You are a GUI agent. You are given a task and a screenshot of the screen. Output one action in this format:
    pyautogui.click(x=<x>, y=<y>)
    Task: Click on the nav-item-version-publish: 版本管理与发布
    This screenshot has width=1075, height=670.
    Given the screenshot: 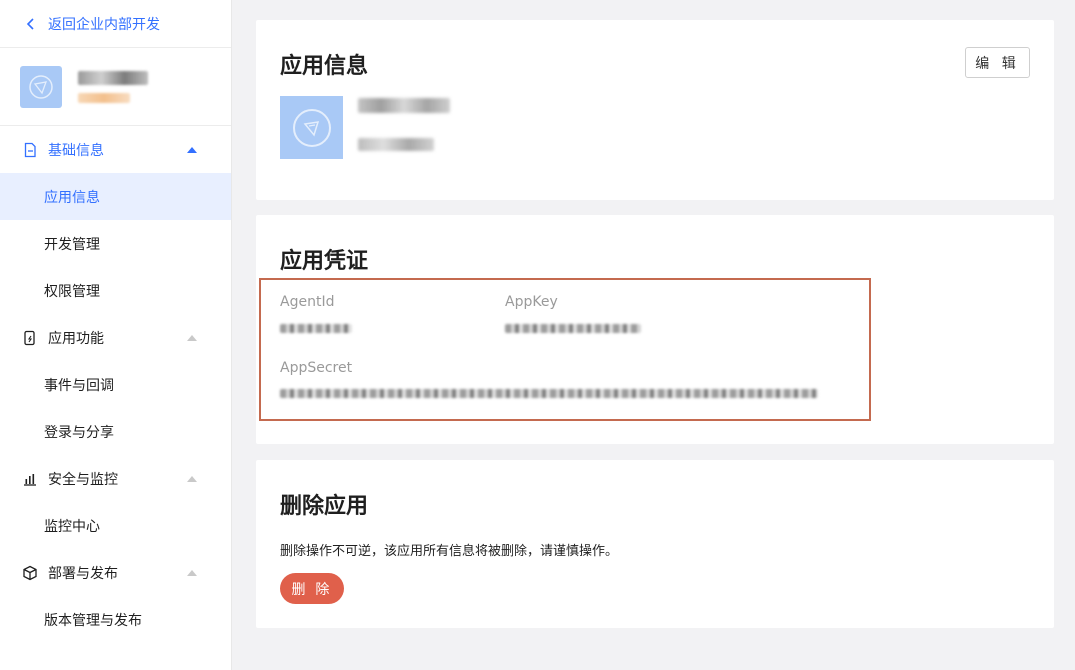 What is the action you would take?
    pyautogui.click(x=115, y=619)
    